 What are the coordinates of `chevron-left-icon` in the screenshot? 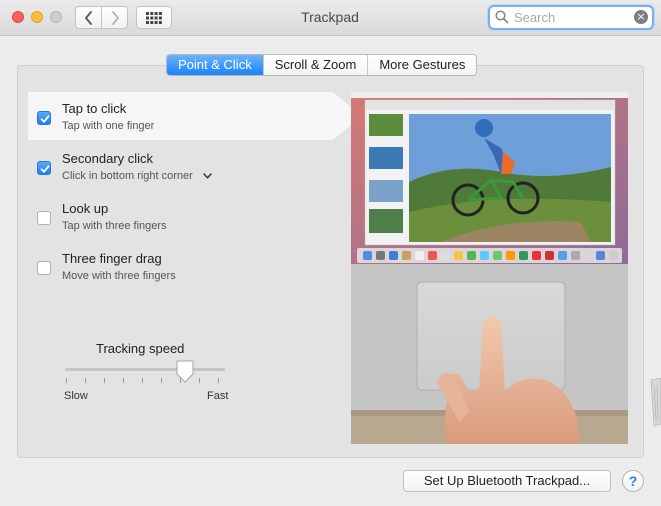 It's located at (88, 17).